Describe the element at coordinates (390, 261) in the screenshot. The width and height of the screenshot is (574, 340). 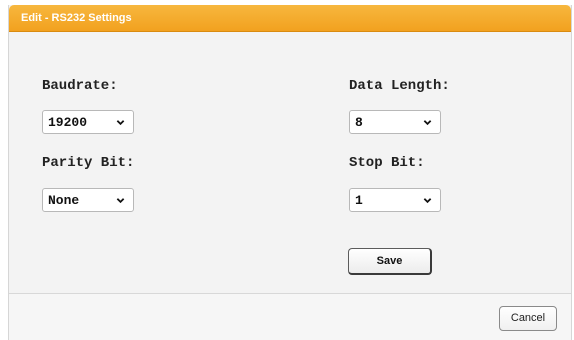
I see `save-button: Save` at that location.